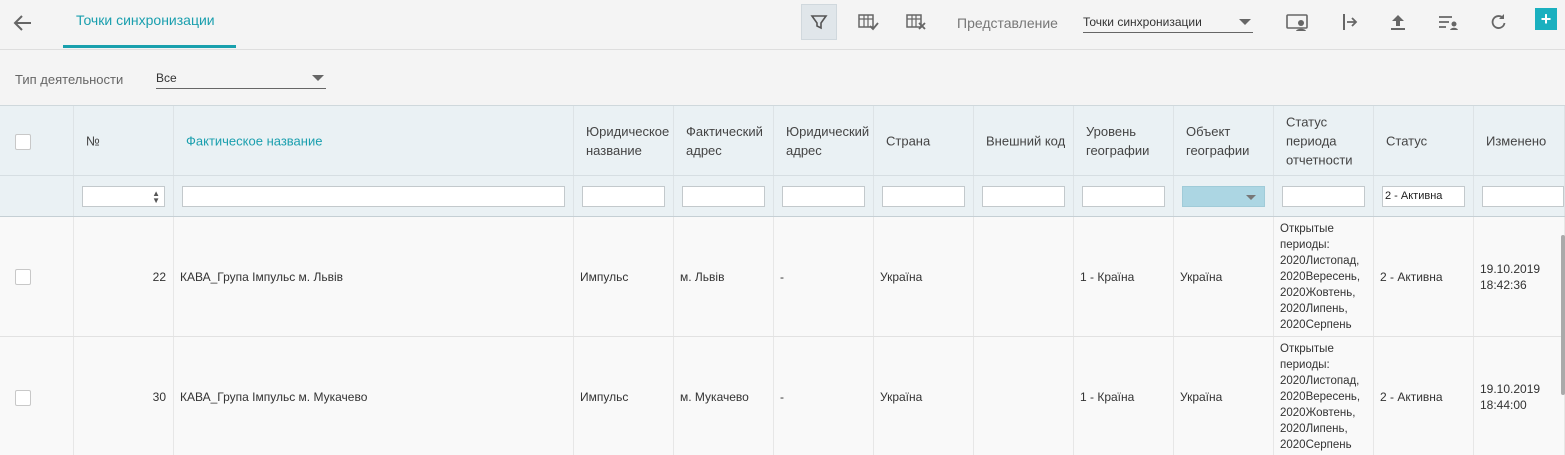  I want to click on tab-sync-points: Точки синхронизации, so click(149, 24).